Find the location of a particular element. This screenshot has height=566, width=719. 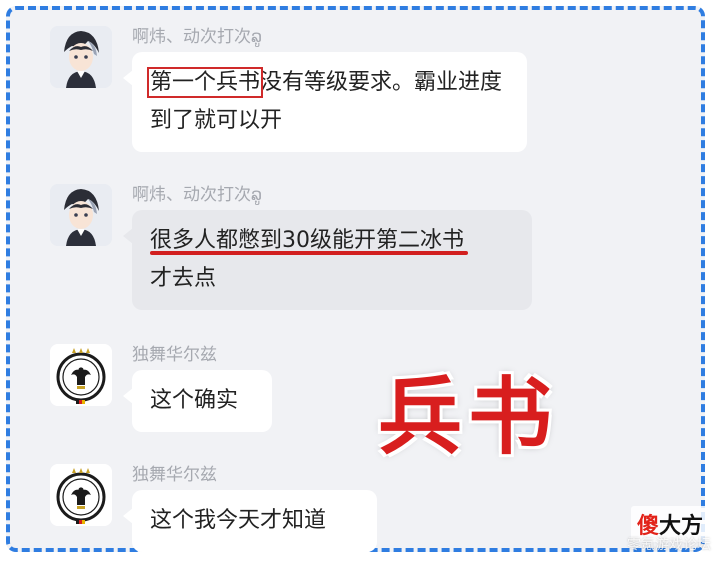

message-text: 这个我今天才知道 is located at coordinates (238, 520).